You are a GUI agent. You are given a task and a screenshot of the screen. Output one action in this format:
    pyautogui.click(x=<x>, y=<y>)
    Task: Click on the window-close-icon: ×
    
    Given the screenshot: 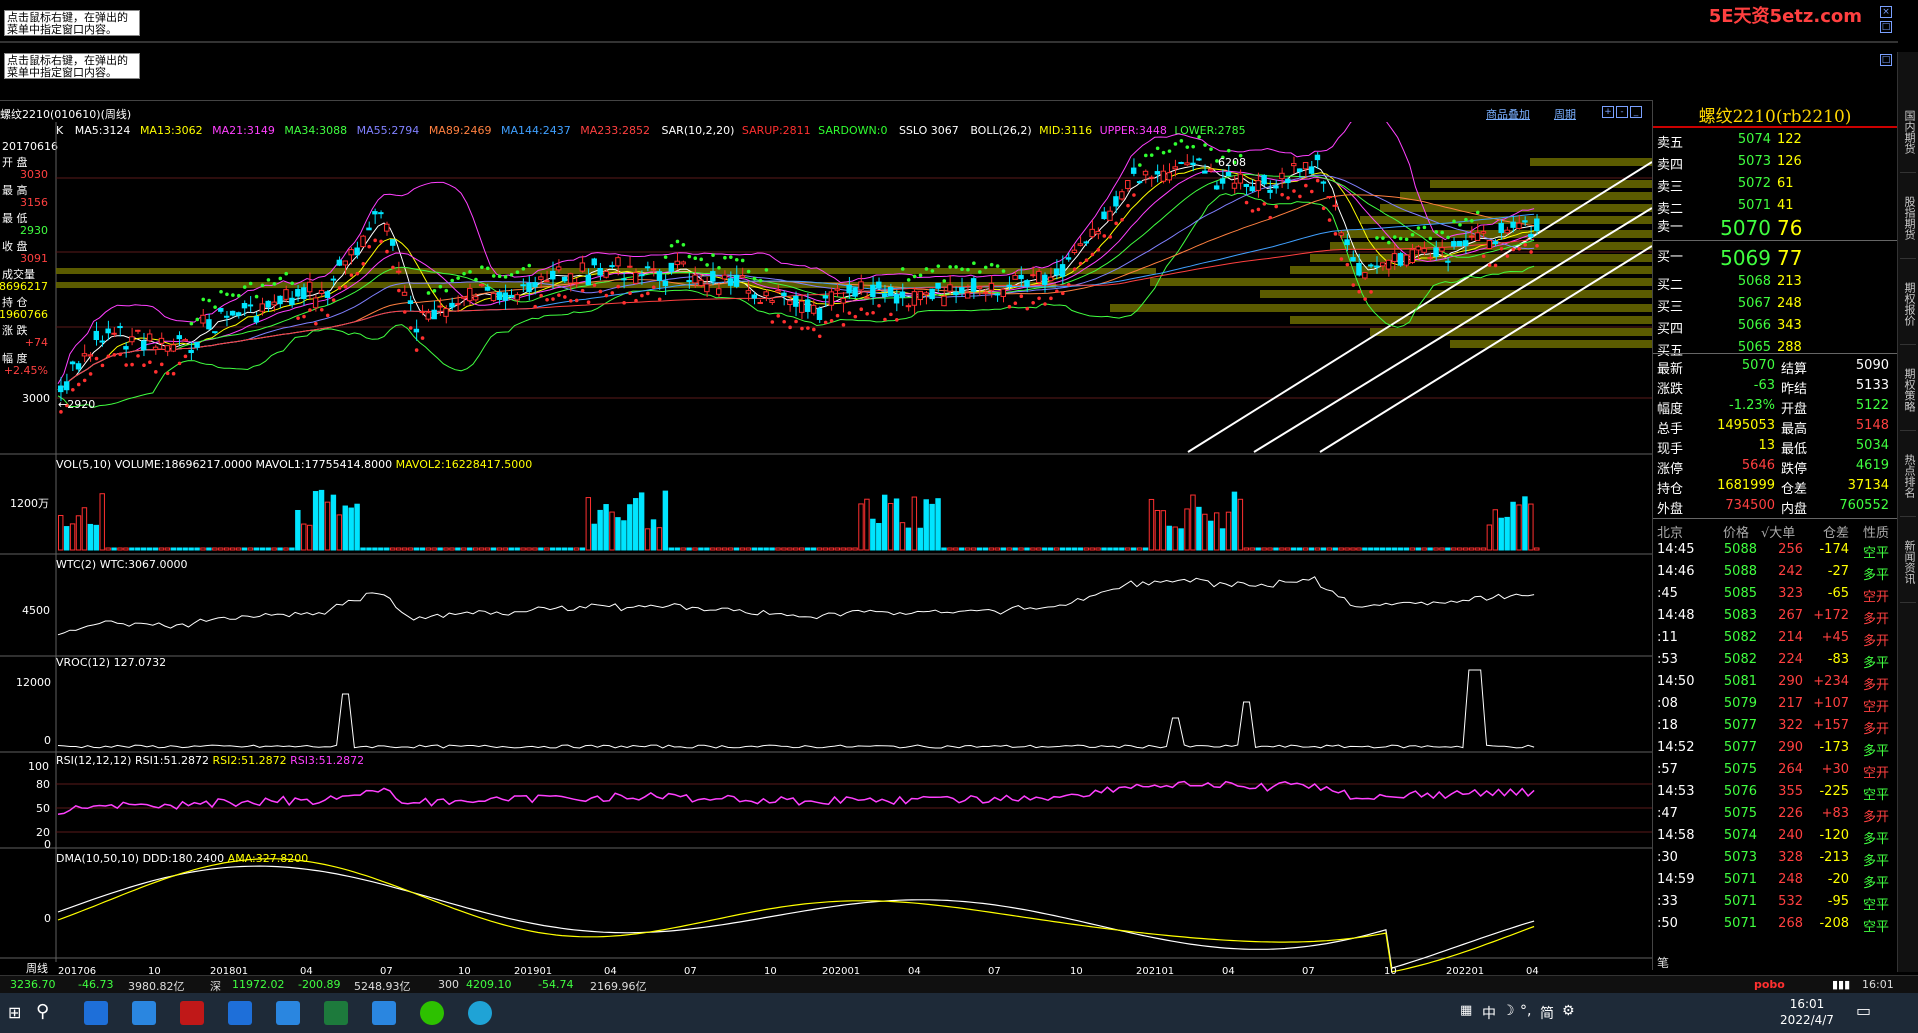 What is the action you would take?
    pyautogui.click(x=1886, y=12)
    